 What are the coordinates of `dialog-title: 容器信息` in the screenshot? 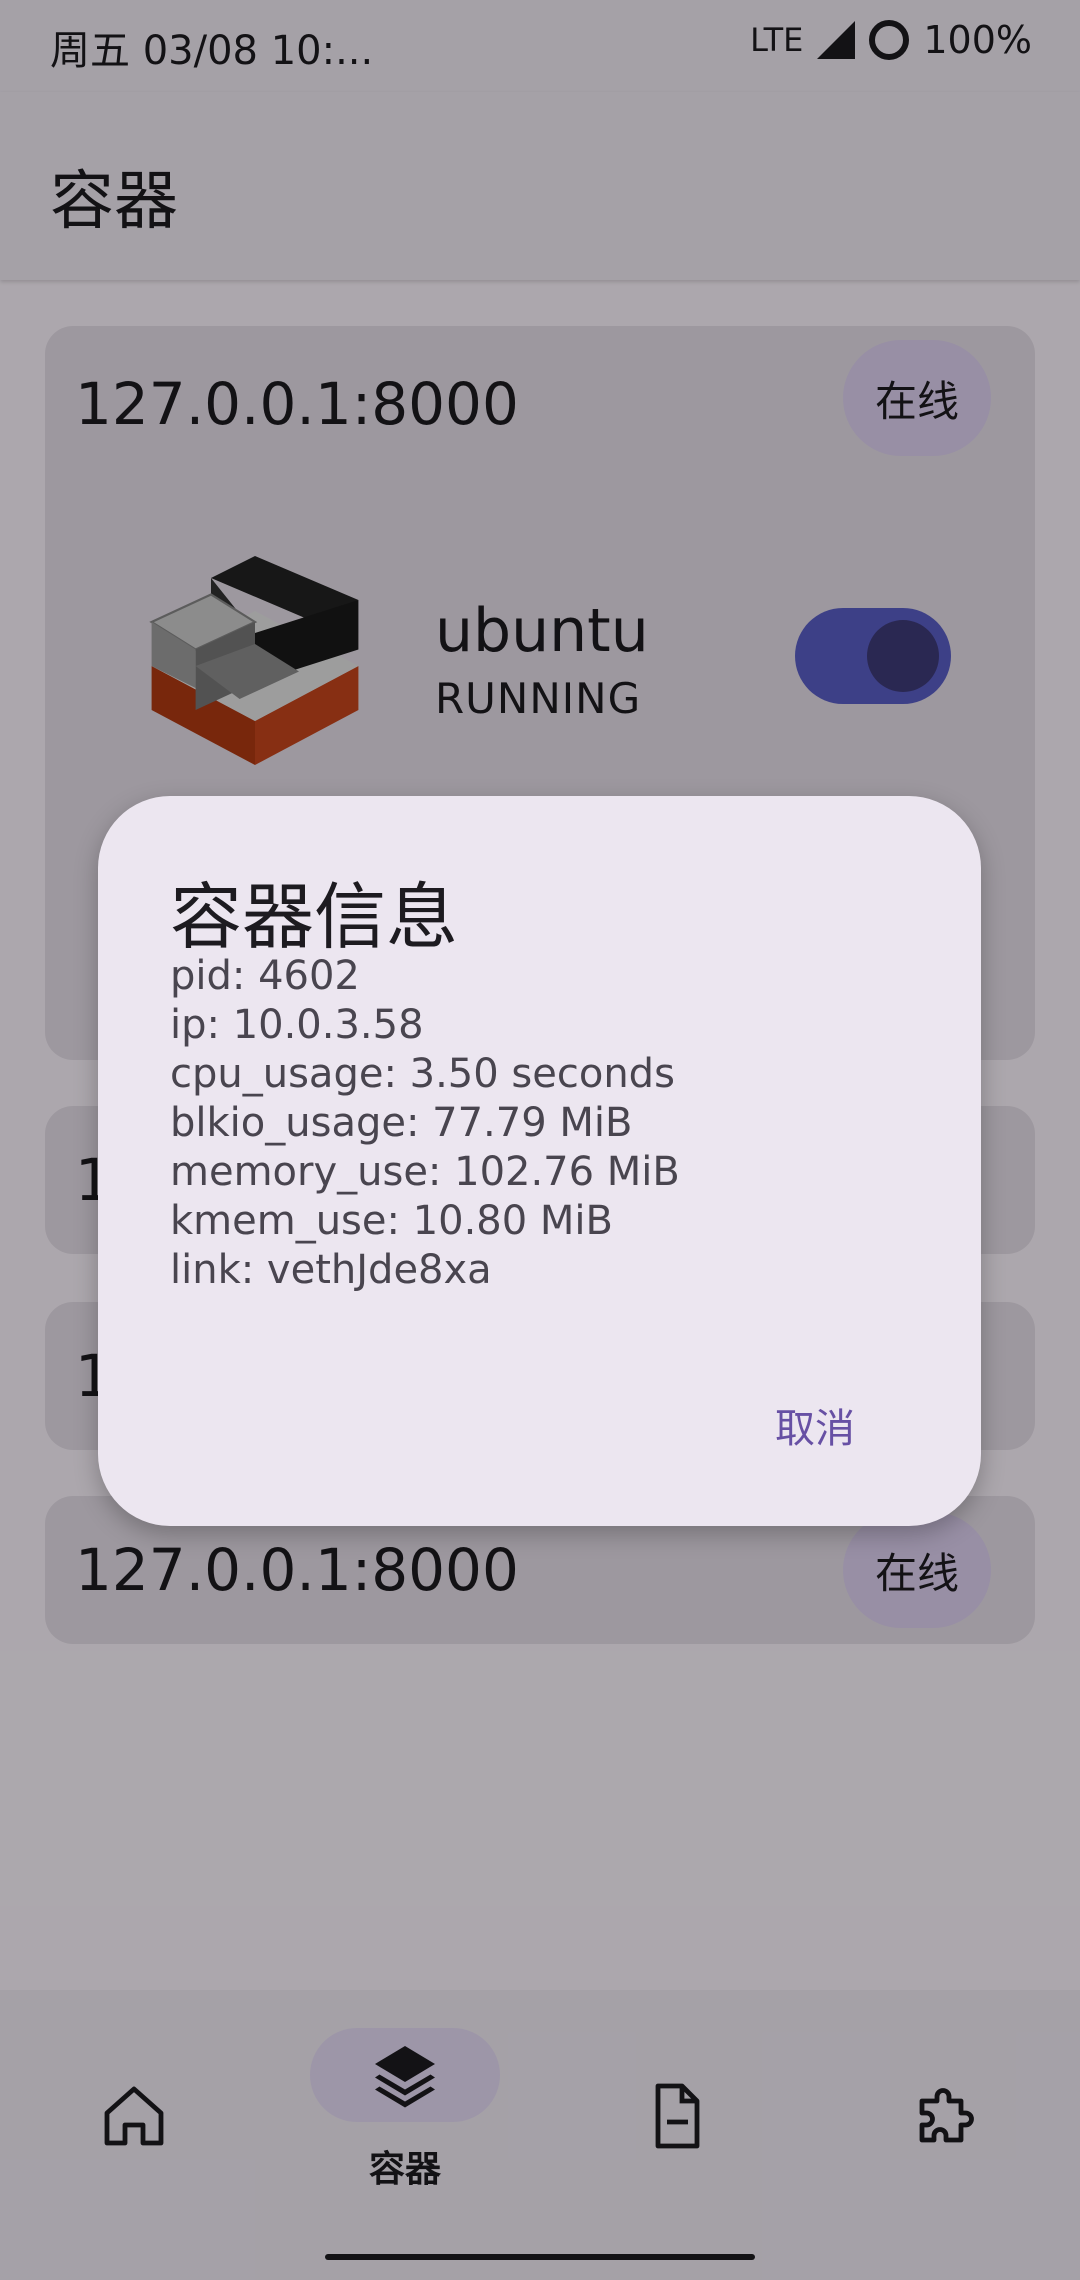 It's located at (314, 917).